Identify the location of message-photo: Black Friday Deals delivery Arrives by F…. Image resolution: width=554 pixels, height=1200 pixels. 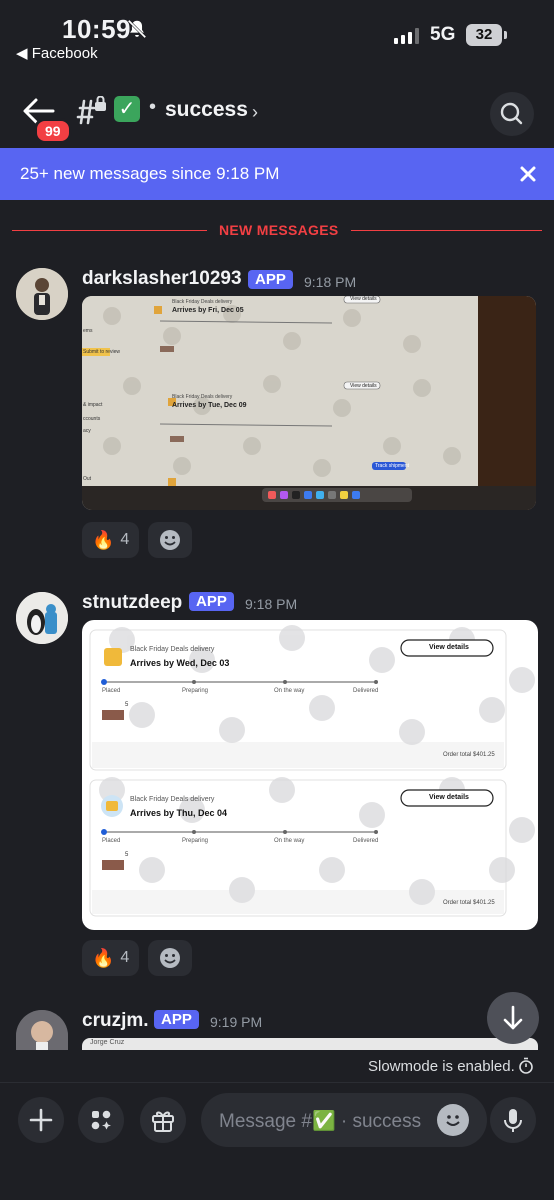
(309, 403).